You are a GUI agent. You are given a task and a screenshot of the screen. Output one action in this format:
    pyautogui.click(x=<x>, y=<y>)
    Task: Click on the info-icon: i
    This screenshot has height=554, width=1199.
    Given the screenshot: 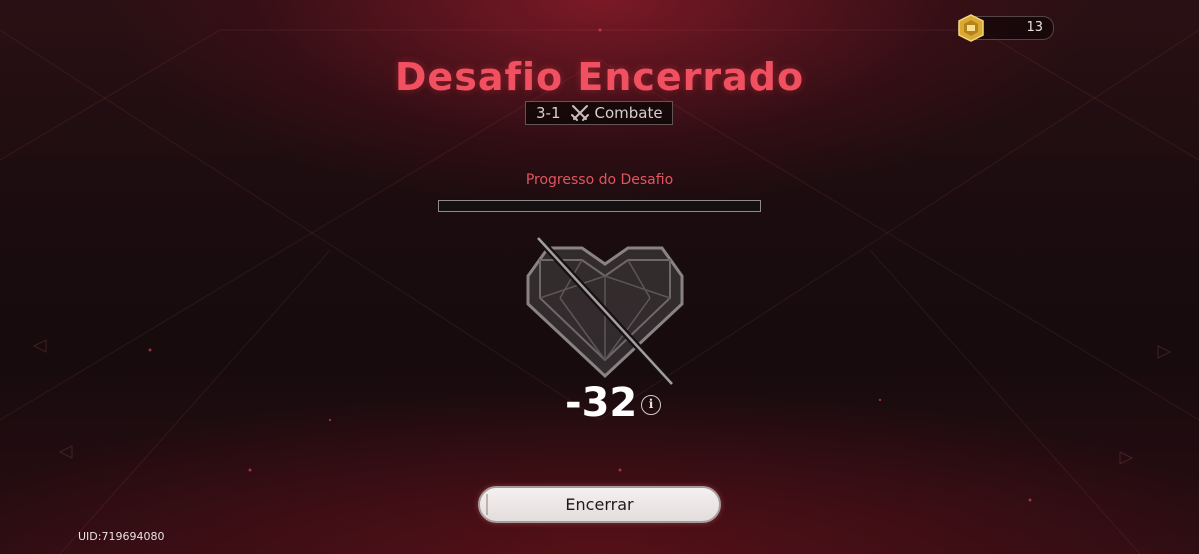 What is the action you would take?
    pyautogui.click(x=651, y=405)
    